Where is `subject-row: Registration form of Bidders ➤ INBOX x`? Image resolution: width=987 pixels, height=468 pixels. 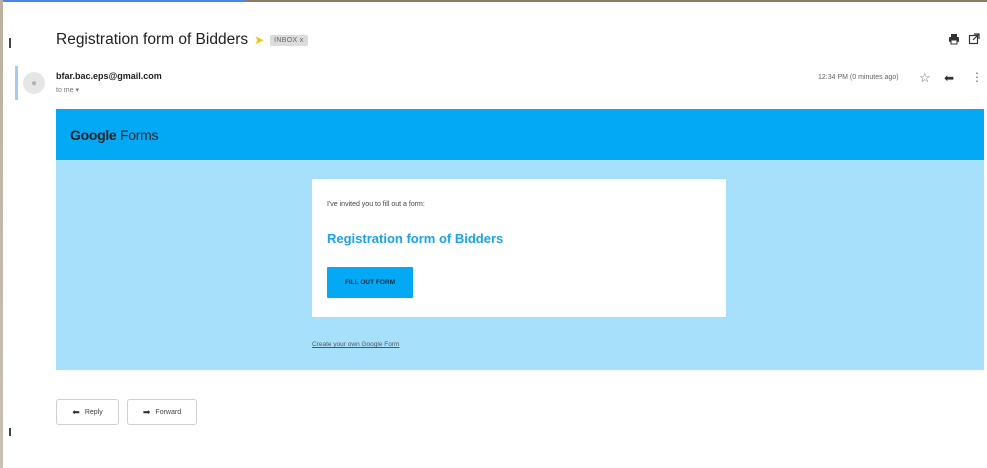 subject-row: Registration form of Bidders ➤ INBOX x is located at coordinates (182, 40).